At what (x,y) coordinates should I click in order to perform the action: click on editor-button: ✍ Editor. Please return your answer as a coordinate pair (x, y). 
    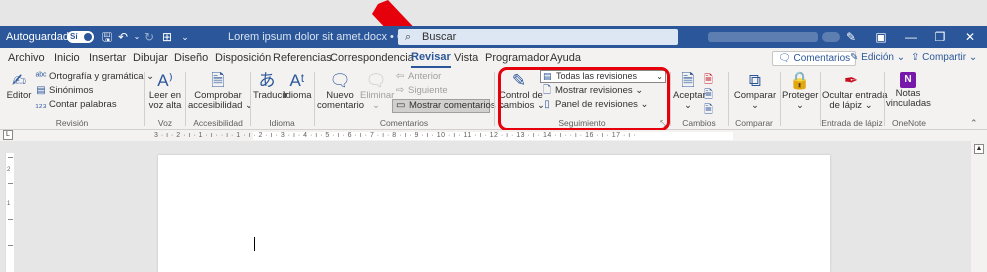
    Looking at the image, I should click on (19, 86).